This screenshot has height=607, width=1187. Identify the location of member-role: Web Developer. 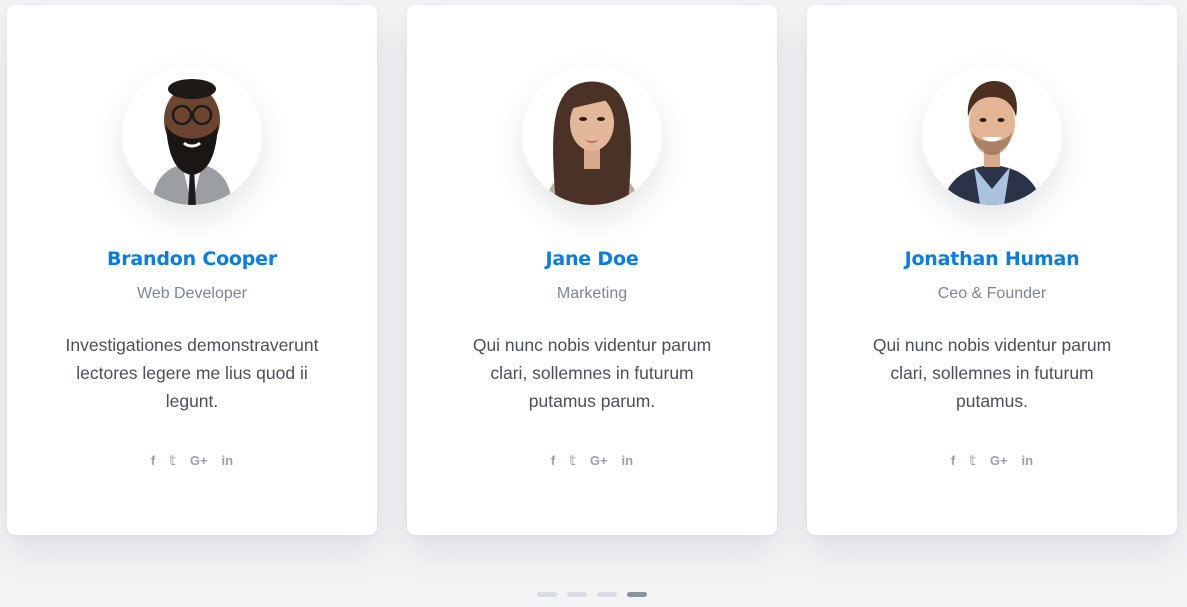
(192, 293).